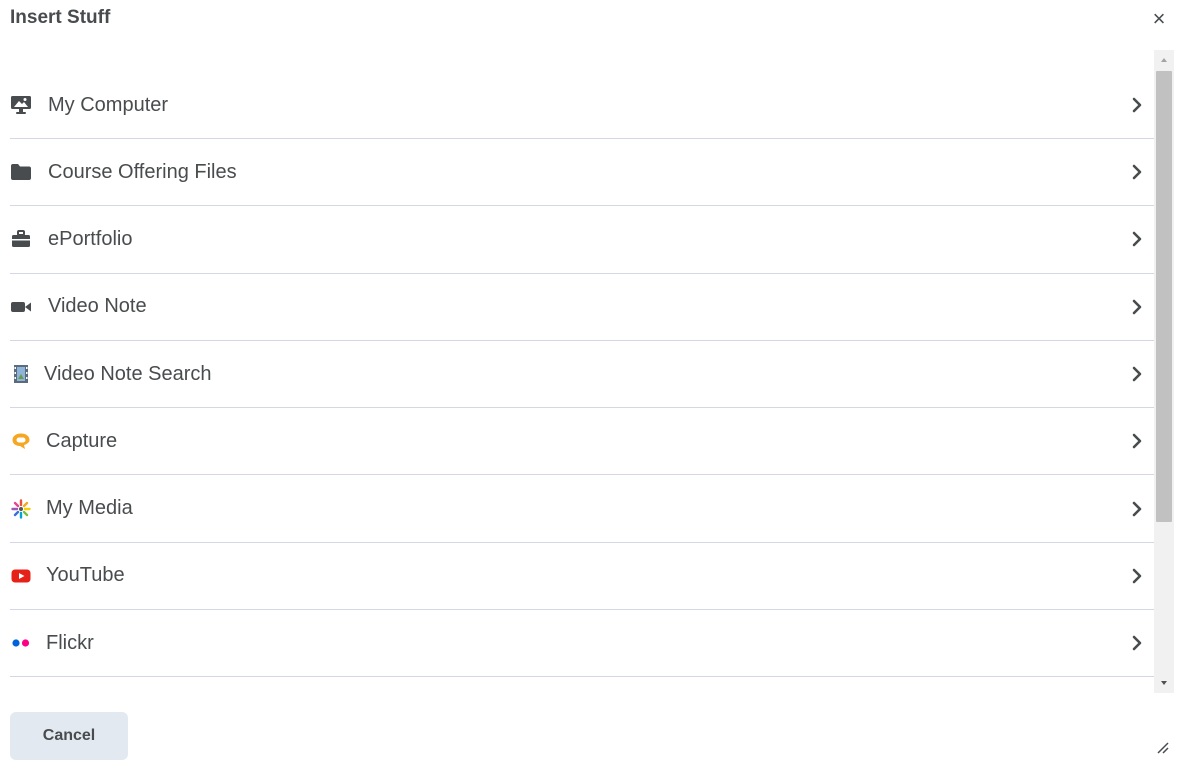  Describe the element at coordinates (21, 105) in the screenshot. I see `desktop-icon` at that location.